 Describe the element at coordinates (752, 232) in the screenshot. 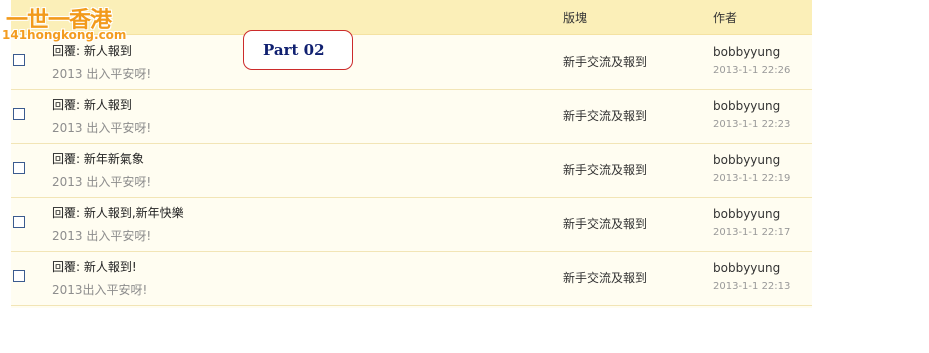

I see `post-datetime: 2013-1-1 22:17` at that location.